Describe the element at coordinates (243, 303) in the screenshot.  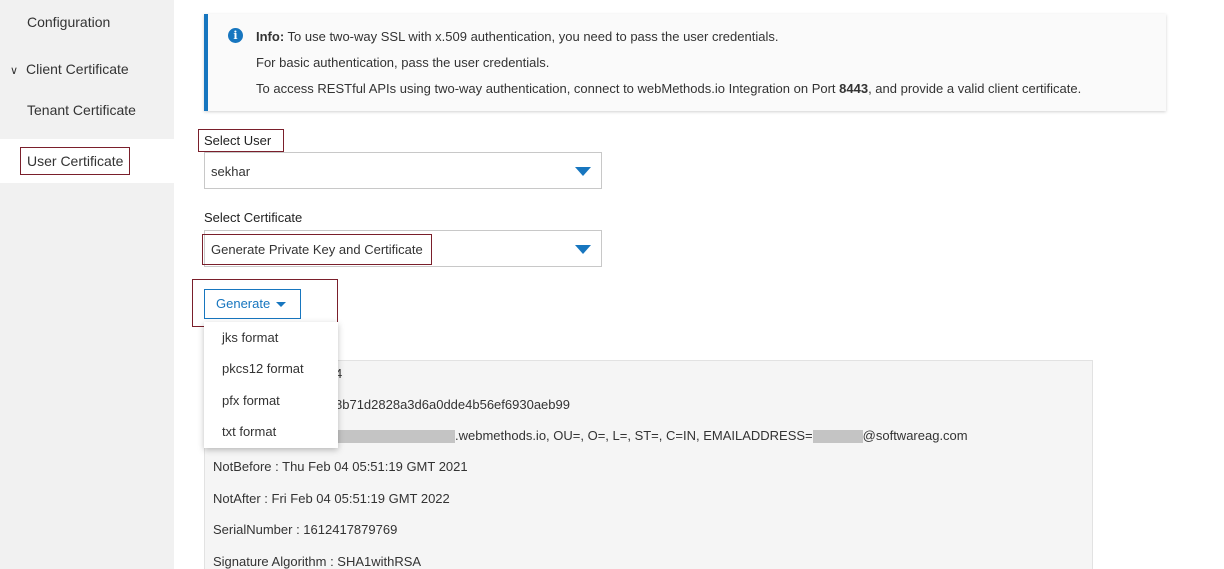
I see `generate-button-label: Generate` at that location.